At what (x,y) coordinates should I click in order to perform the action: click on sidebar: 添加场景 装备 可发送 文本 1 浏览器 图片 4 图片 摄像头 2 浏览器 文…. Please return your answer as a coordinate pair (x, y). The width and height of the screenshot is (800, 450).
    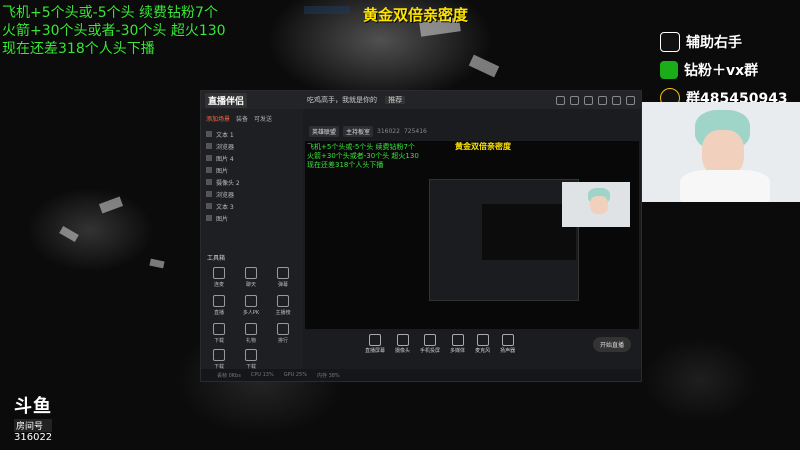
    Looking at the image, I should click on (252, 244).